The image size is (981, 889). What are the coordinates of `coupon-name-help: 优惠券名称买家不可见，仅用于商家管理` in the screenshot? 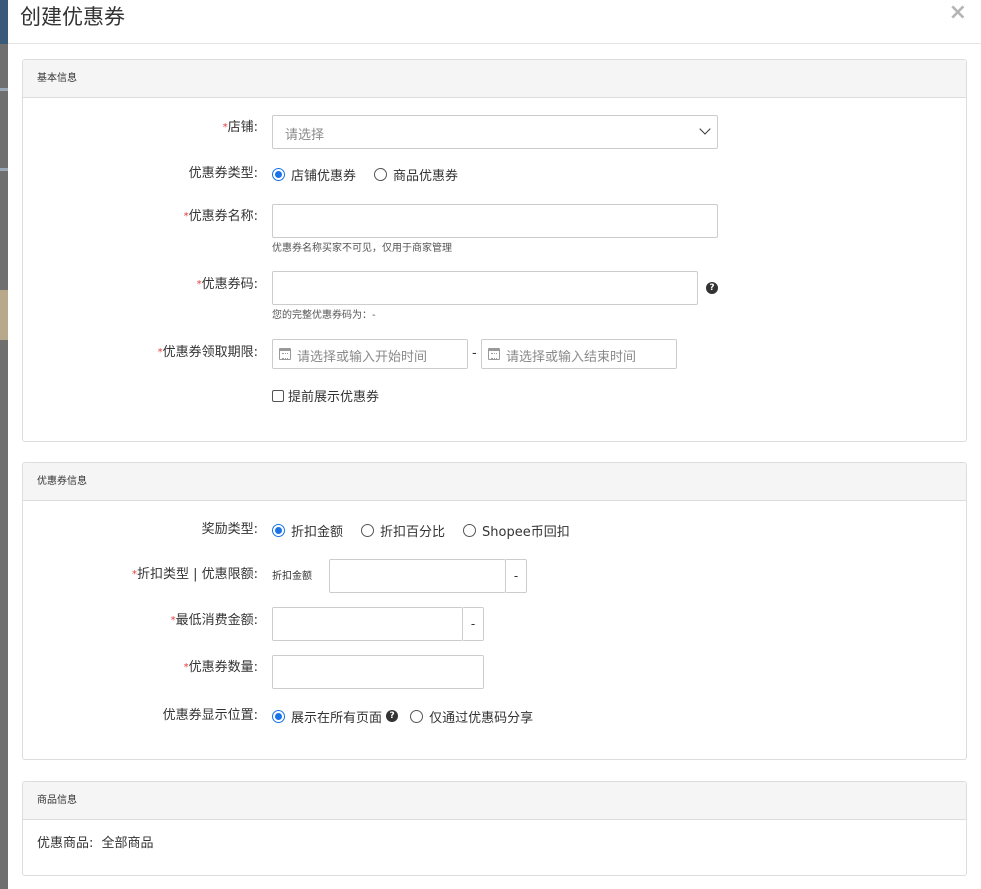 It's located at (362, 248).